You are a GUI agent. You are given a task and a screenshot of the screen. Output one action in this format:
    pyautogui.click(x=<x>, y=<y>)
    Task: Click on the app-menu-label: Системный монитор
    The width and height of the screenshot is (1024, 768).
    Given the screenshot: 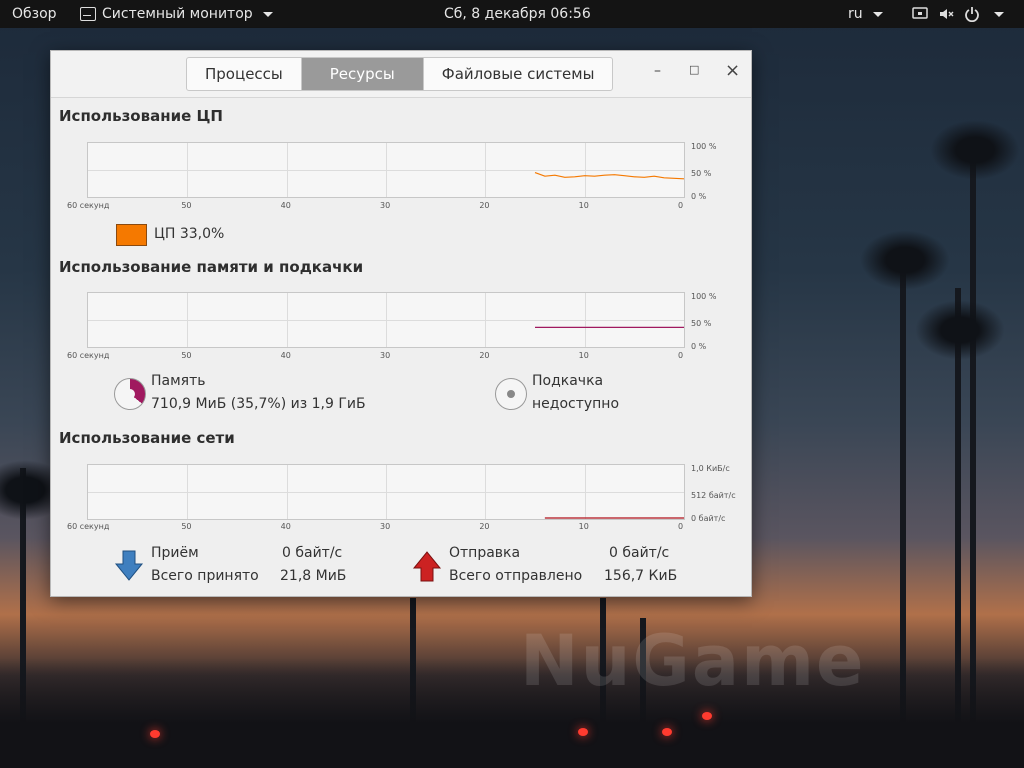 What is the action you would take?
    pyautogui.click(x=177, y=14)
    